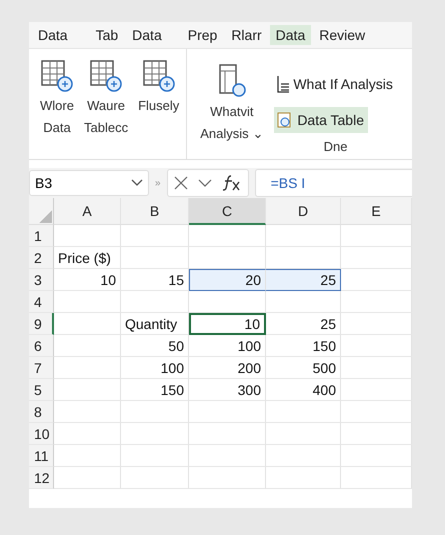 The height and width of the screenshot is (535, 445). I want to click on row-header: 2, so click(41, 258).